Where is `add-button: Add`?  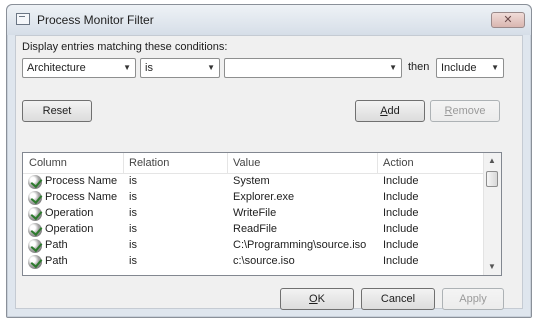 add-button: Add is located at coordinates (390, 111).